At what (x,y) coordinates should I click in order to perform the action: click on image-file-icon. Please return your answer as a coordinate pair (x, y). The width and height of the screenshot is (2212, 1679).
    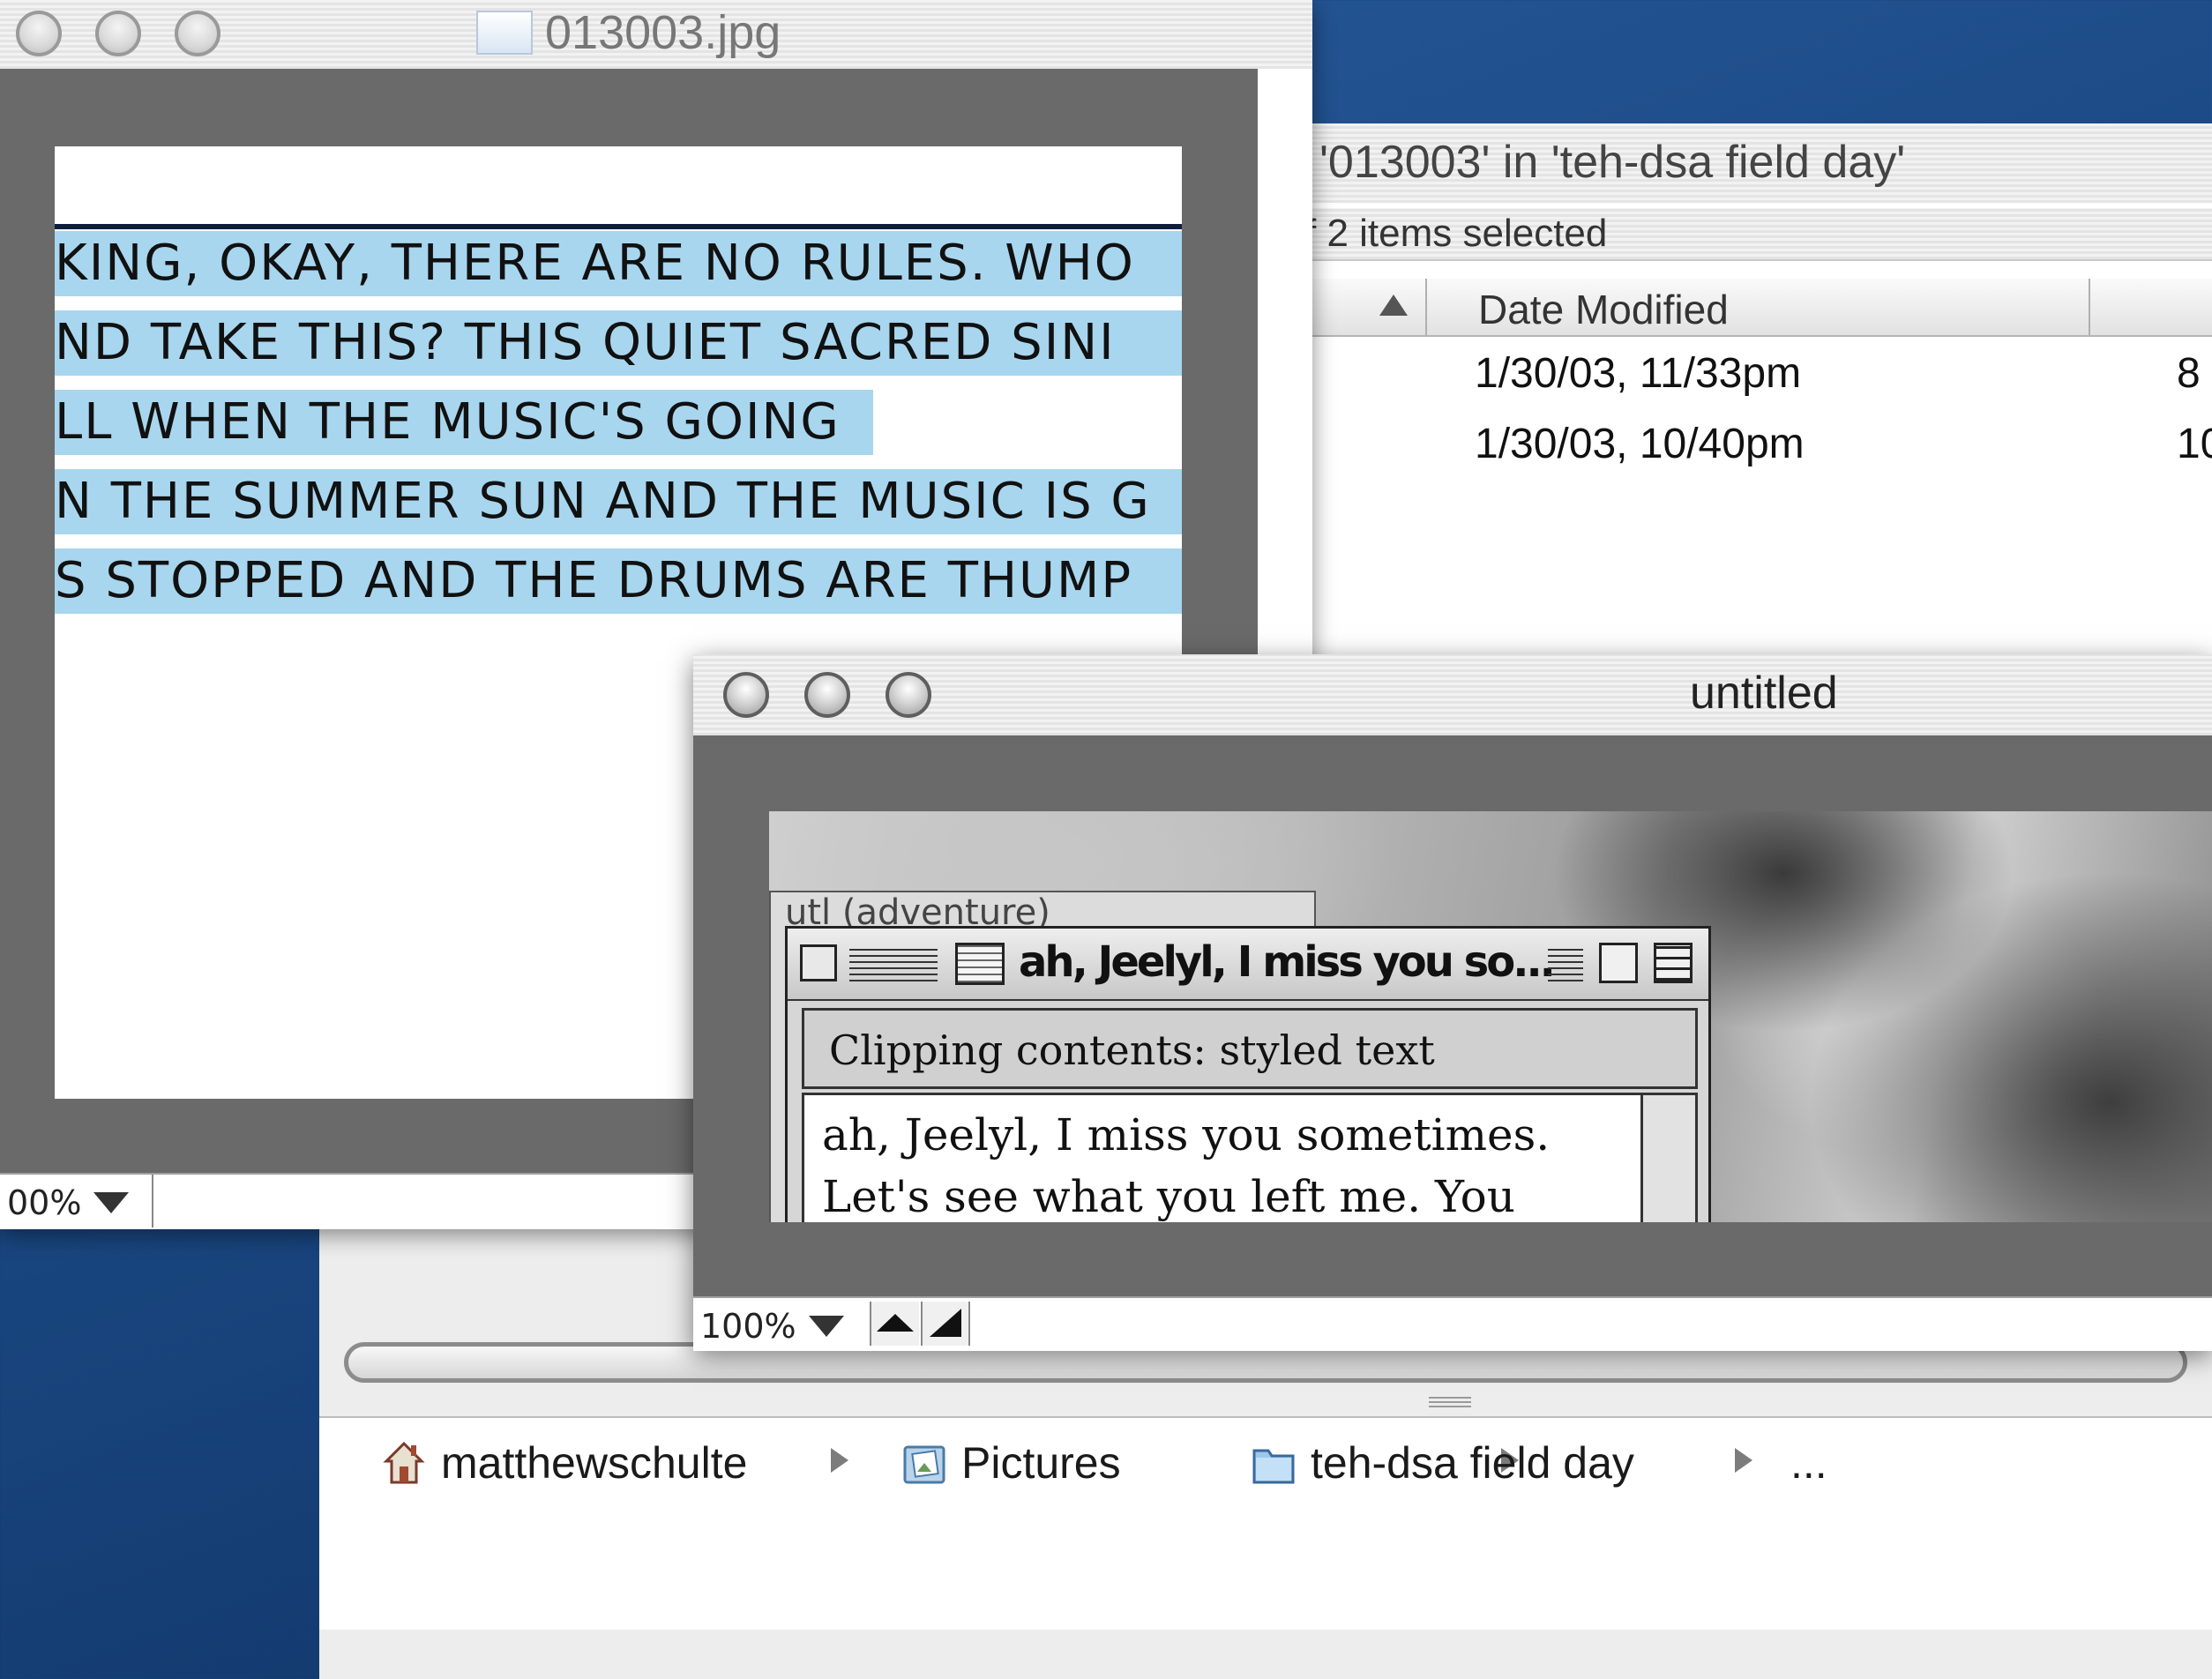
    Looking at the image, I should click on (504, 33).